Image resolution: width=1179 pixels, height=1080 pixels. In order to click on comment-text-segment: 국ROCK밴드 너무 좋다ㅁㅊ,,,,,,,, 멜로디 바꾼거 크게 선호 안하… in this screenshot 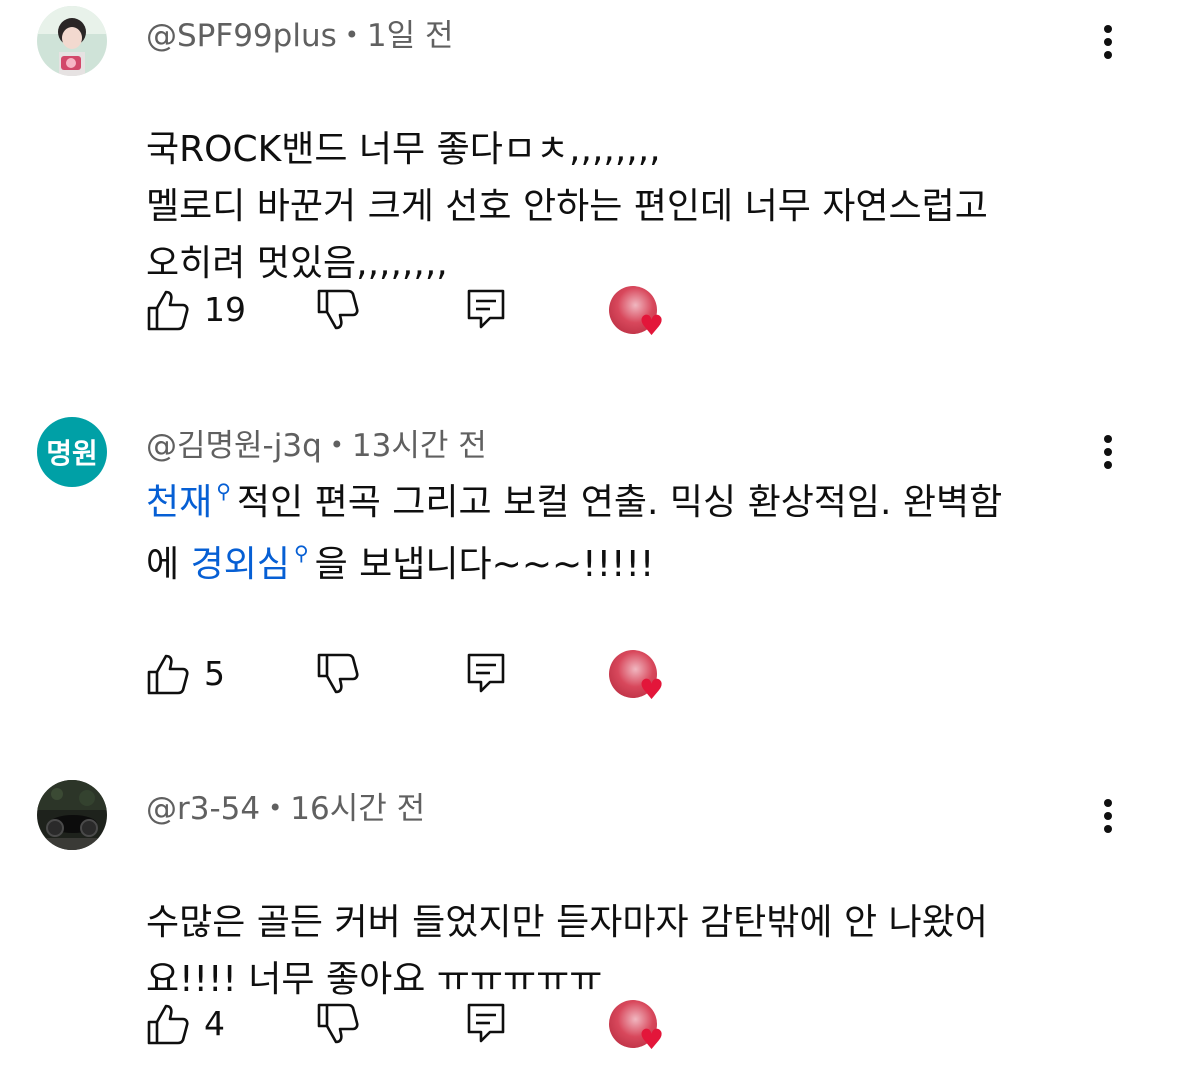, I will do `click(567, 206)`.